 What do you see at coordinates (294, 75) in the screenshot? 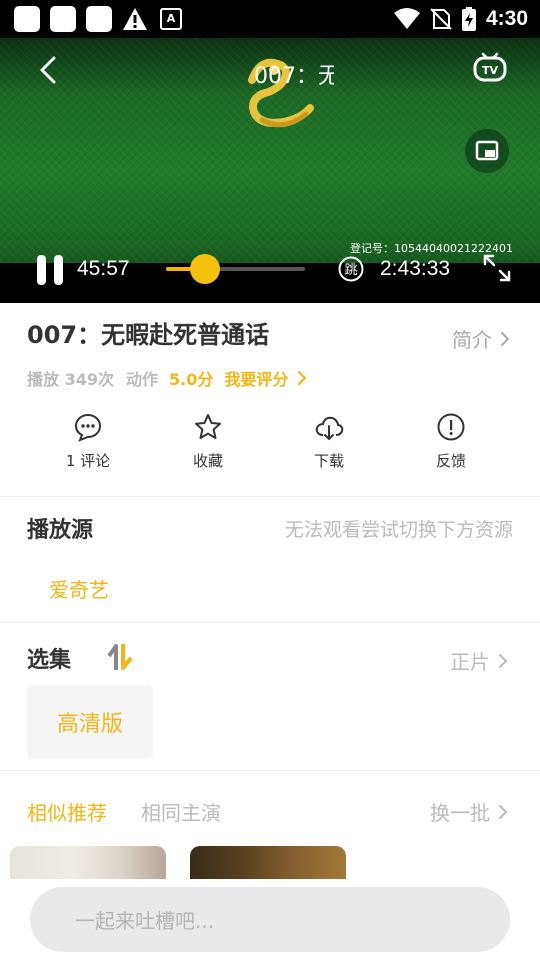
I see `player-title: 007：无` at bounding box center [294, 75].